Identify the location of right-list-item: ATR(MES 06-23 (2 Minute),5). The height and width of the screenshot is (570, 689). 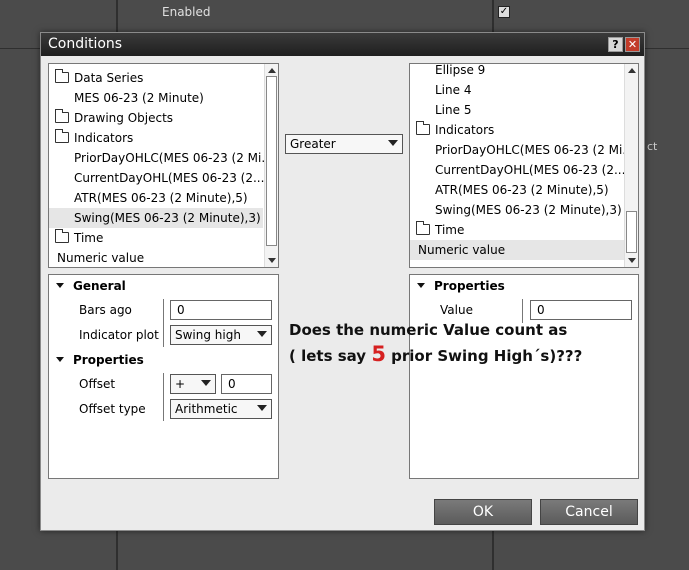
(517, 190).